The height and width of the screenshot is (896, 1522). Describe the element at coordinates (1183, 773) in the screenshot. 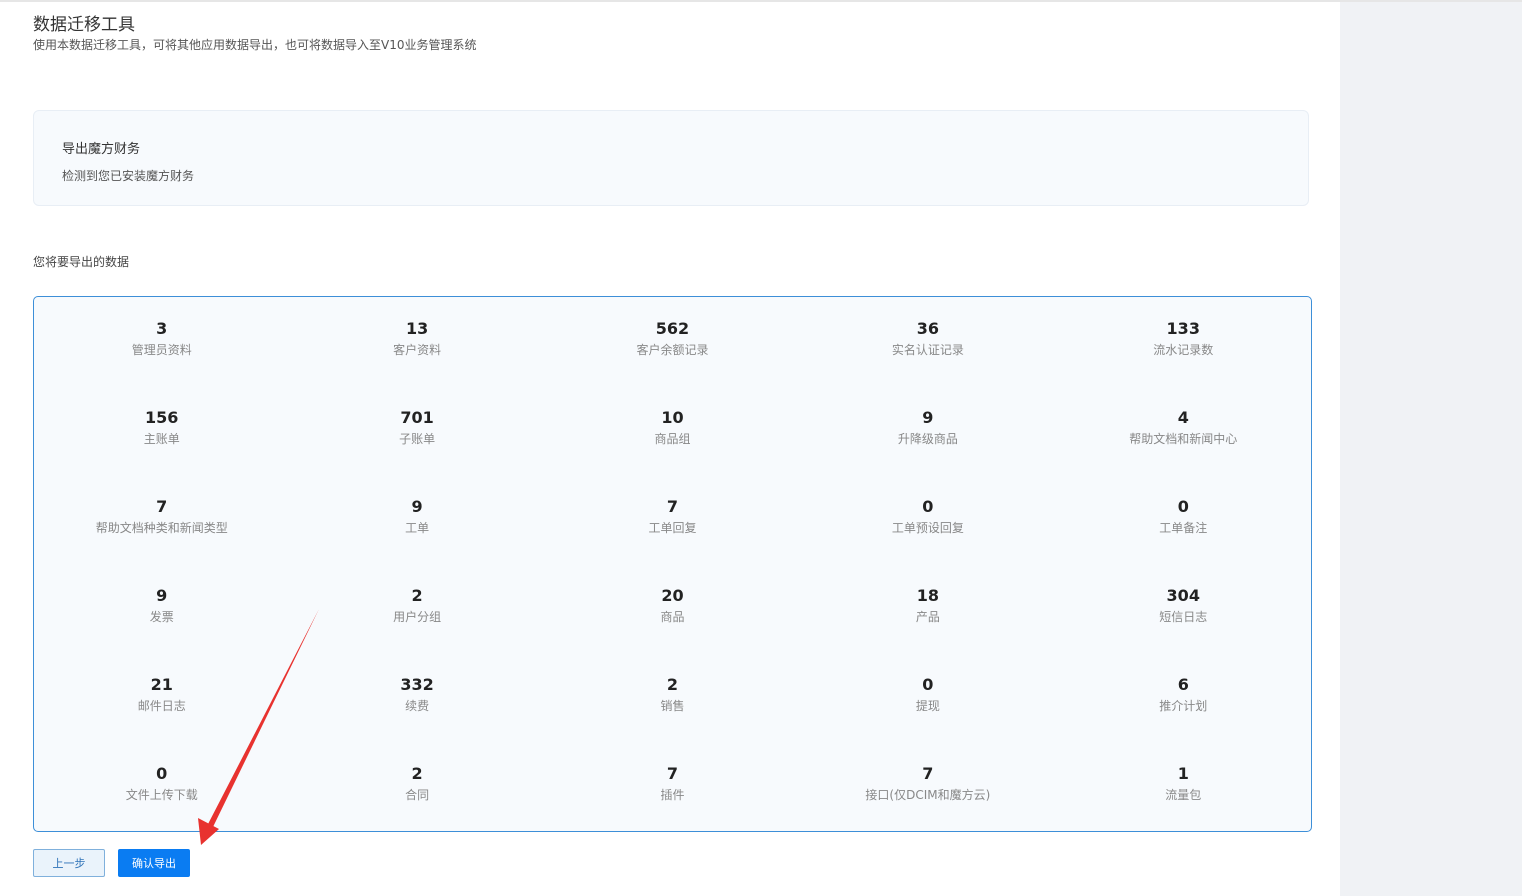

I see `stat-value: 1` at that location.